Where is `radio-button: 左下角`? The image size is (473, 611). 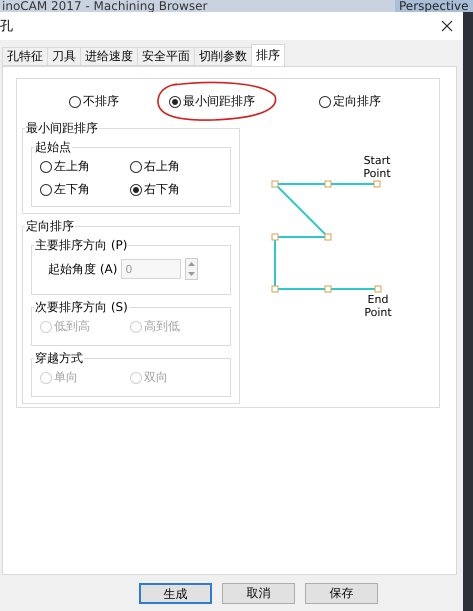 radio-button: 左下角 is located at coordinates (85, 189).